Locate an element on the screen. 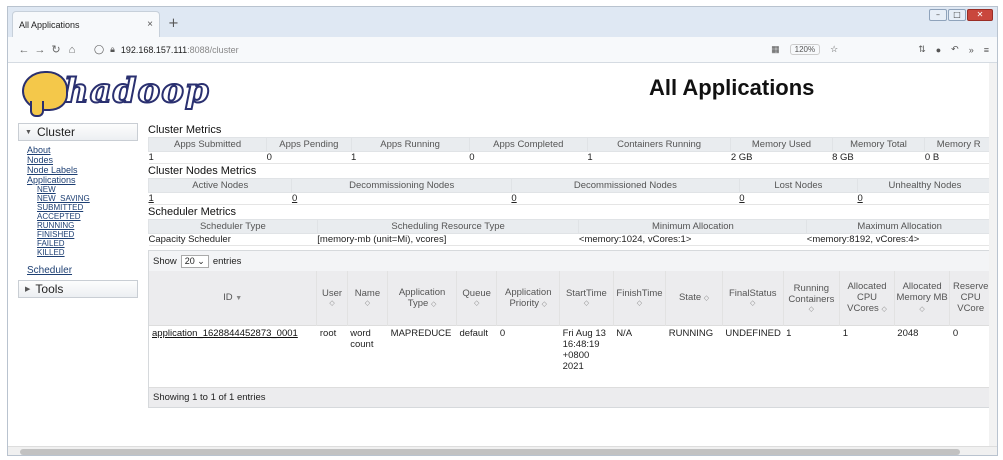  column-header-priority: Application Priority ◇ is located at coordinates (528, 298).